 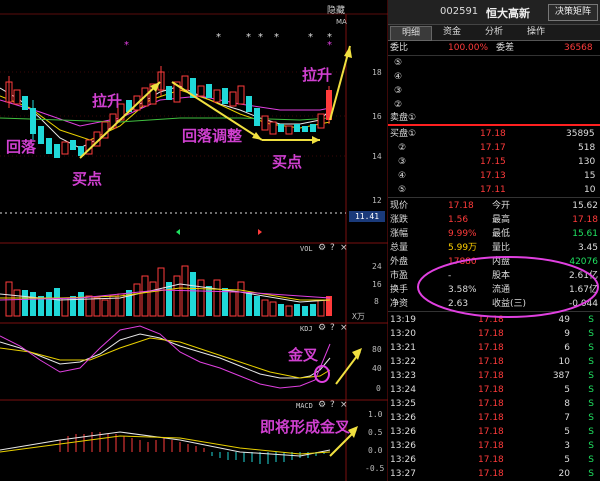 I want to click on stock-name: 恒大高新, so click(x=508, y=13).